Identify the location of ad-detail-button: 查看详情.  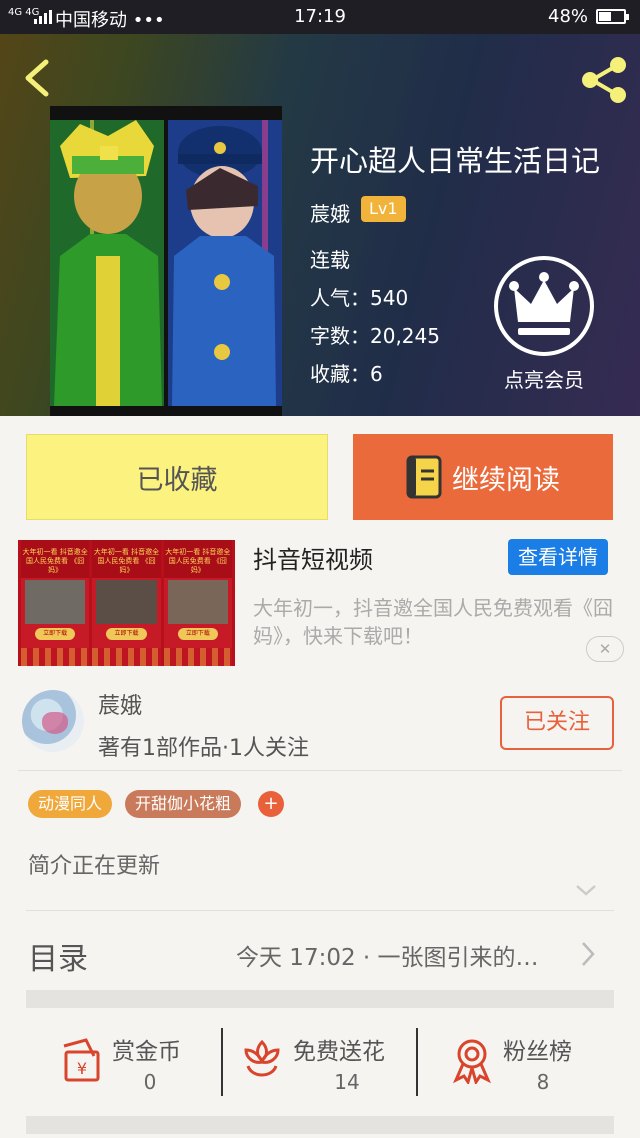
(558, 557).